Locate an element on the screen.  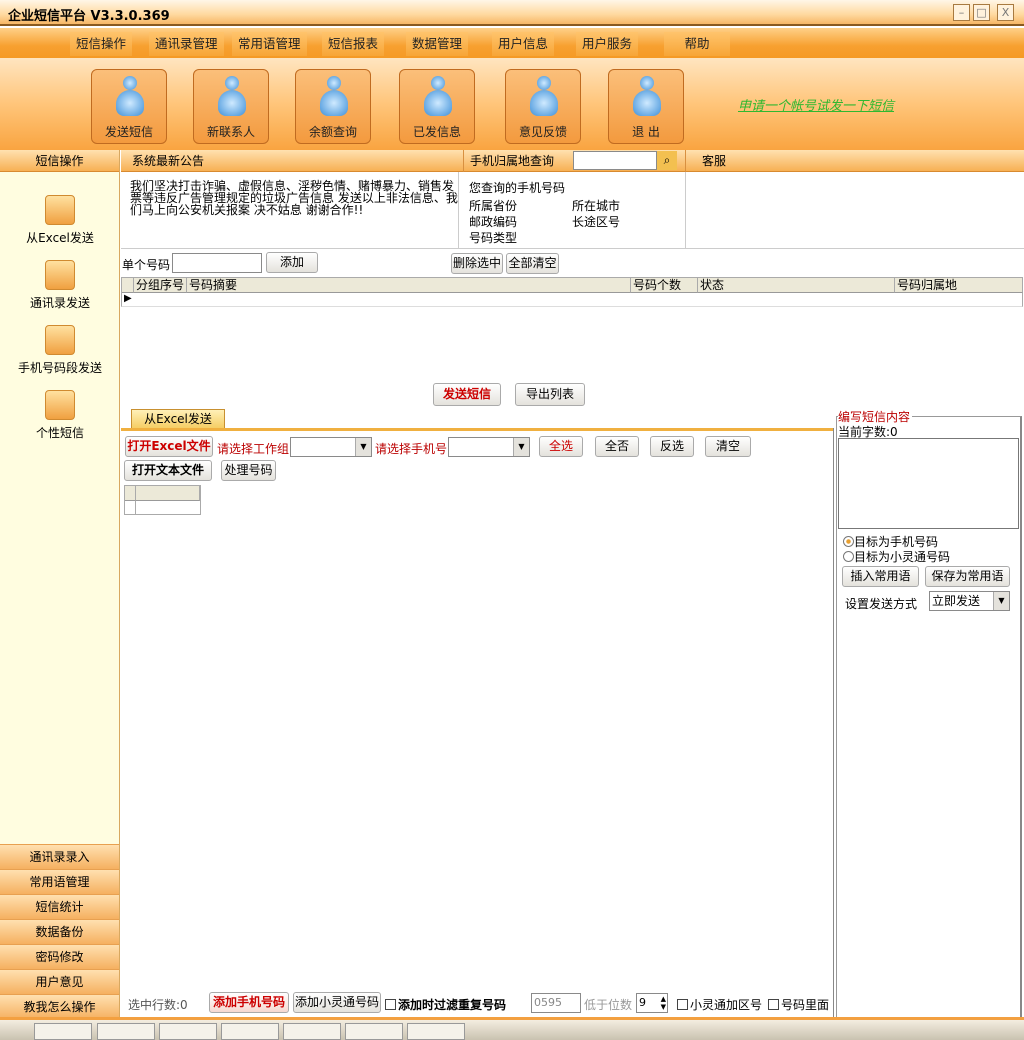
maximize-button: □ is located at coordinates (981, 12).